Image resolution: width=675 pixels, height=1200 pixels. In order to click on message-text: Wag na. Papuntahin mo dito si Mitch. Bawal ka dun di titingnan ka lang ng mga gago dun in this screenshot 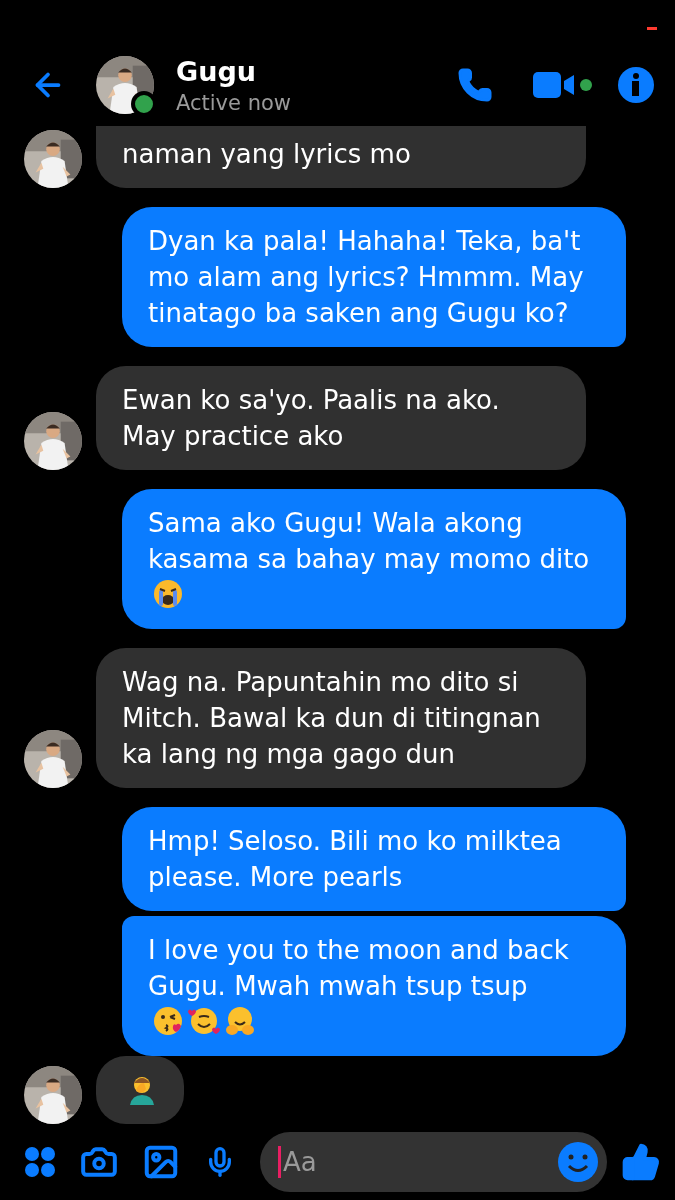, I will do `click(331, 718)`.